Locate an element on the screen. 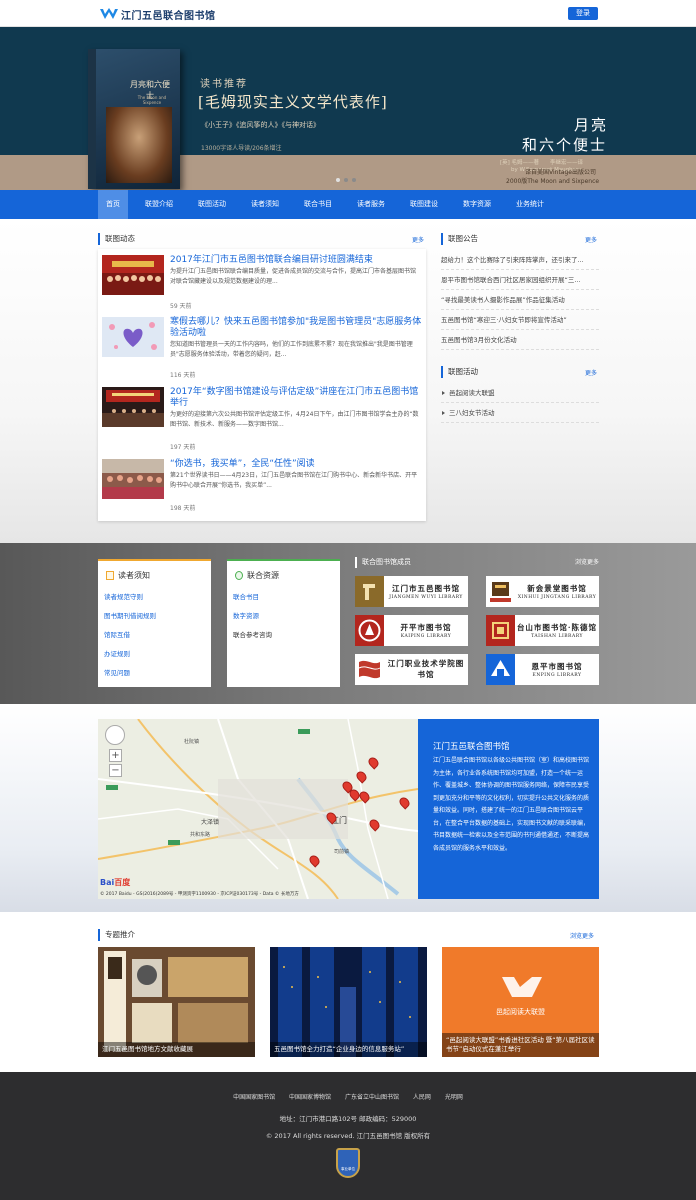  svg-text: 司前镇 is located at coordinates (341, 851).